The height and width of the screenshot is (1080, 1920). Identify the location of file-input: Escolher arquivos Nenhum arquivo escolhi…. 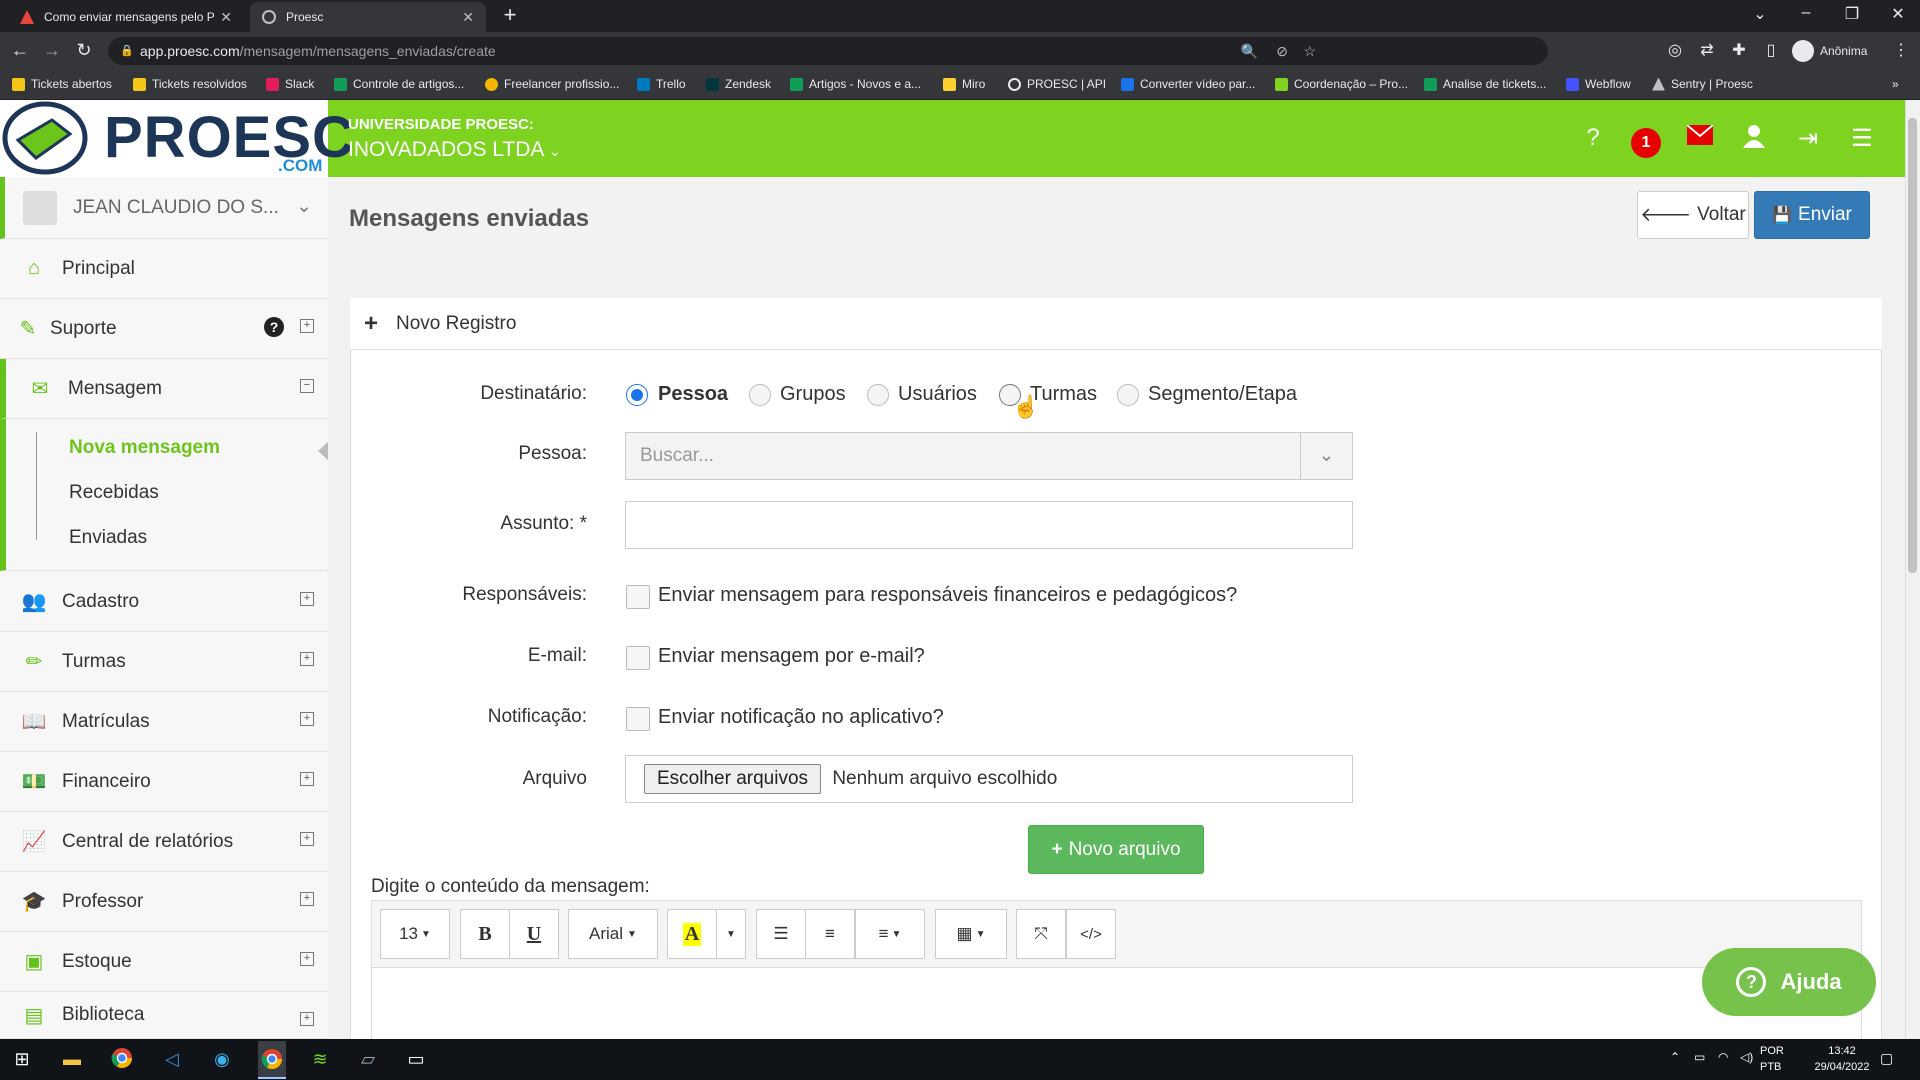
(989, 779).